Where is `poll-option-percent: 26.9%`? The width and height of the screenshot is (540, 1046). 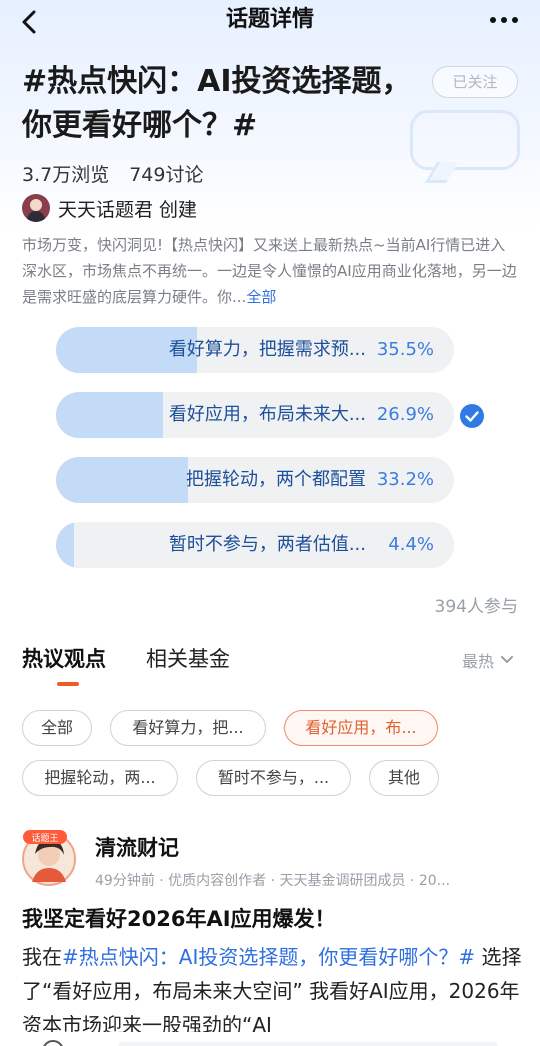 poll-option-percent: 26.9% is located at coordinates (405, 414).